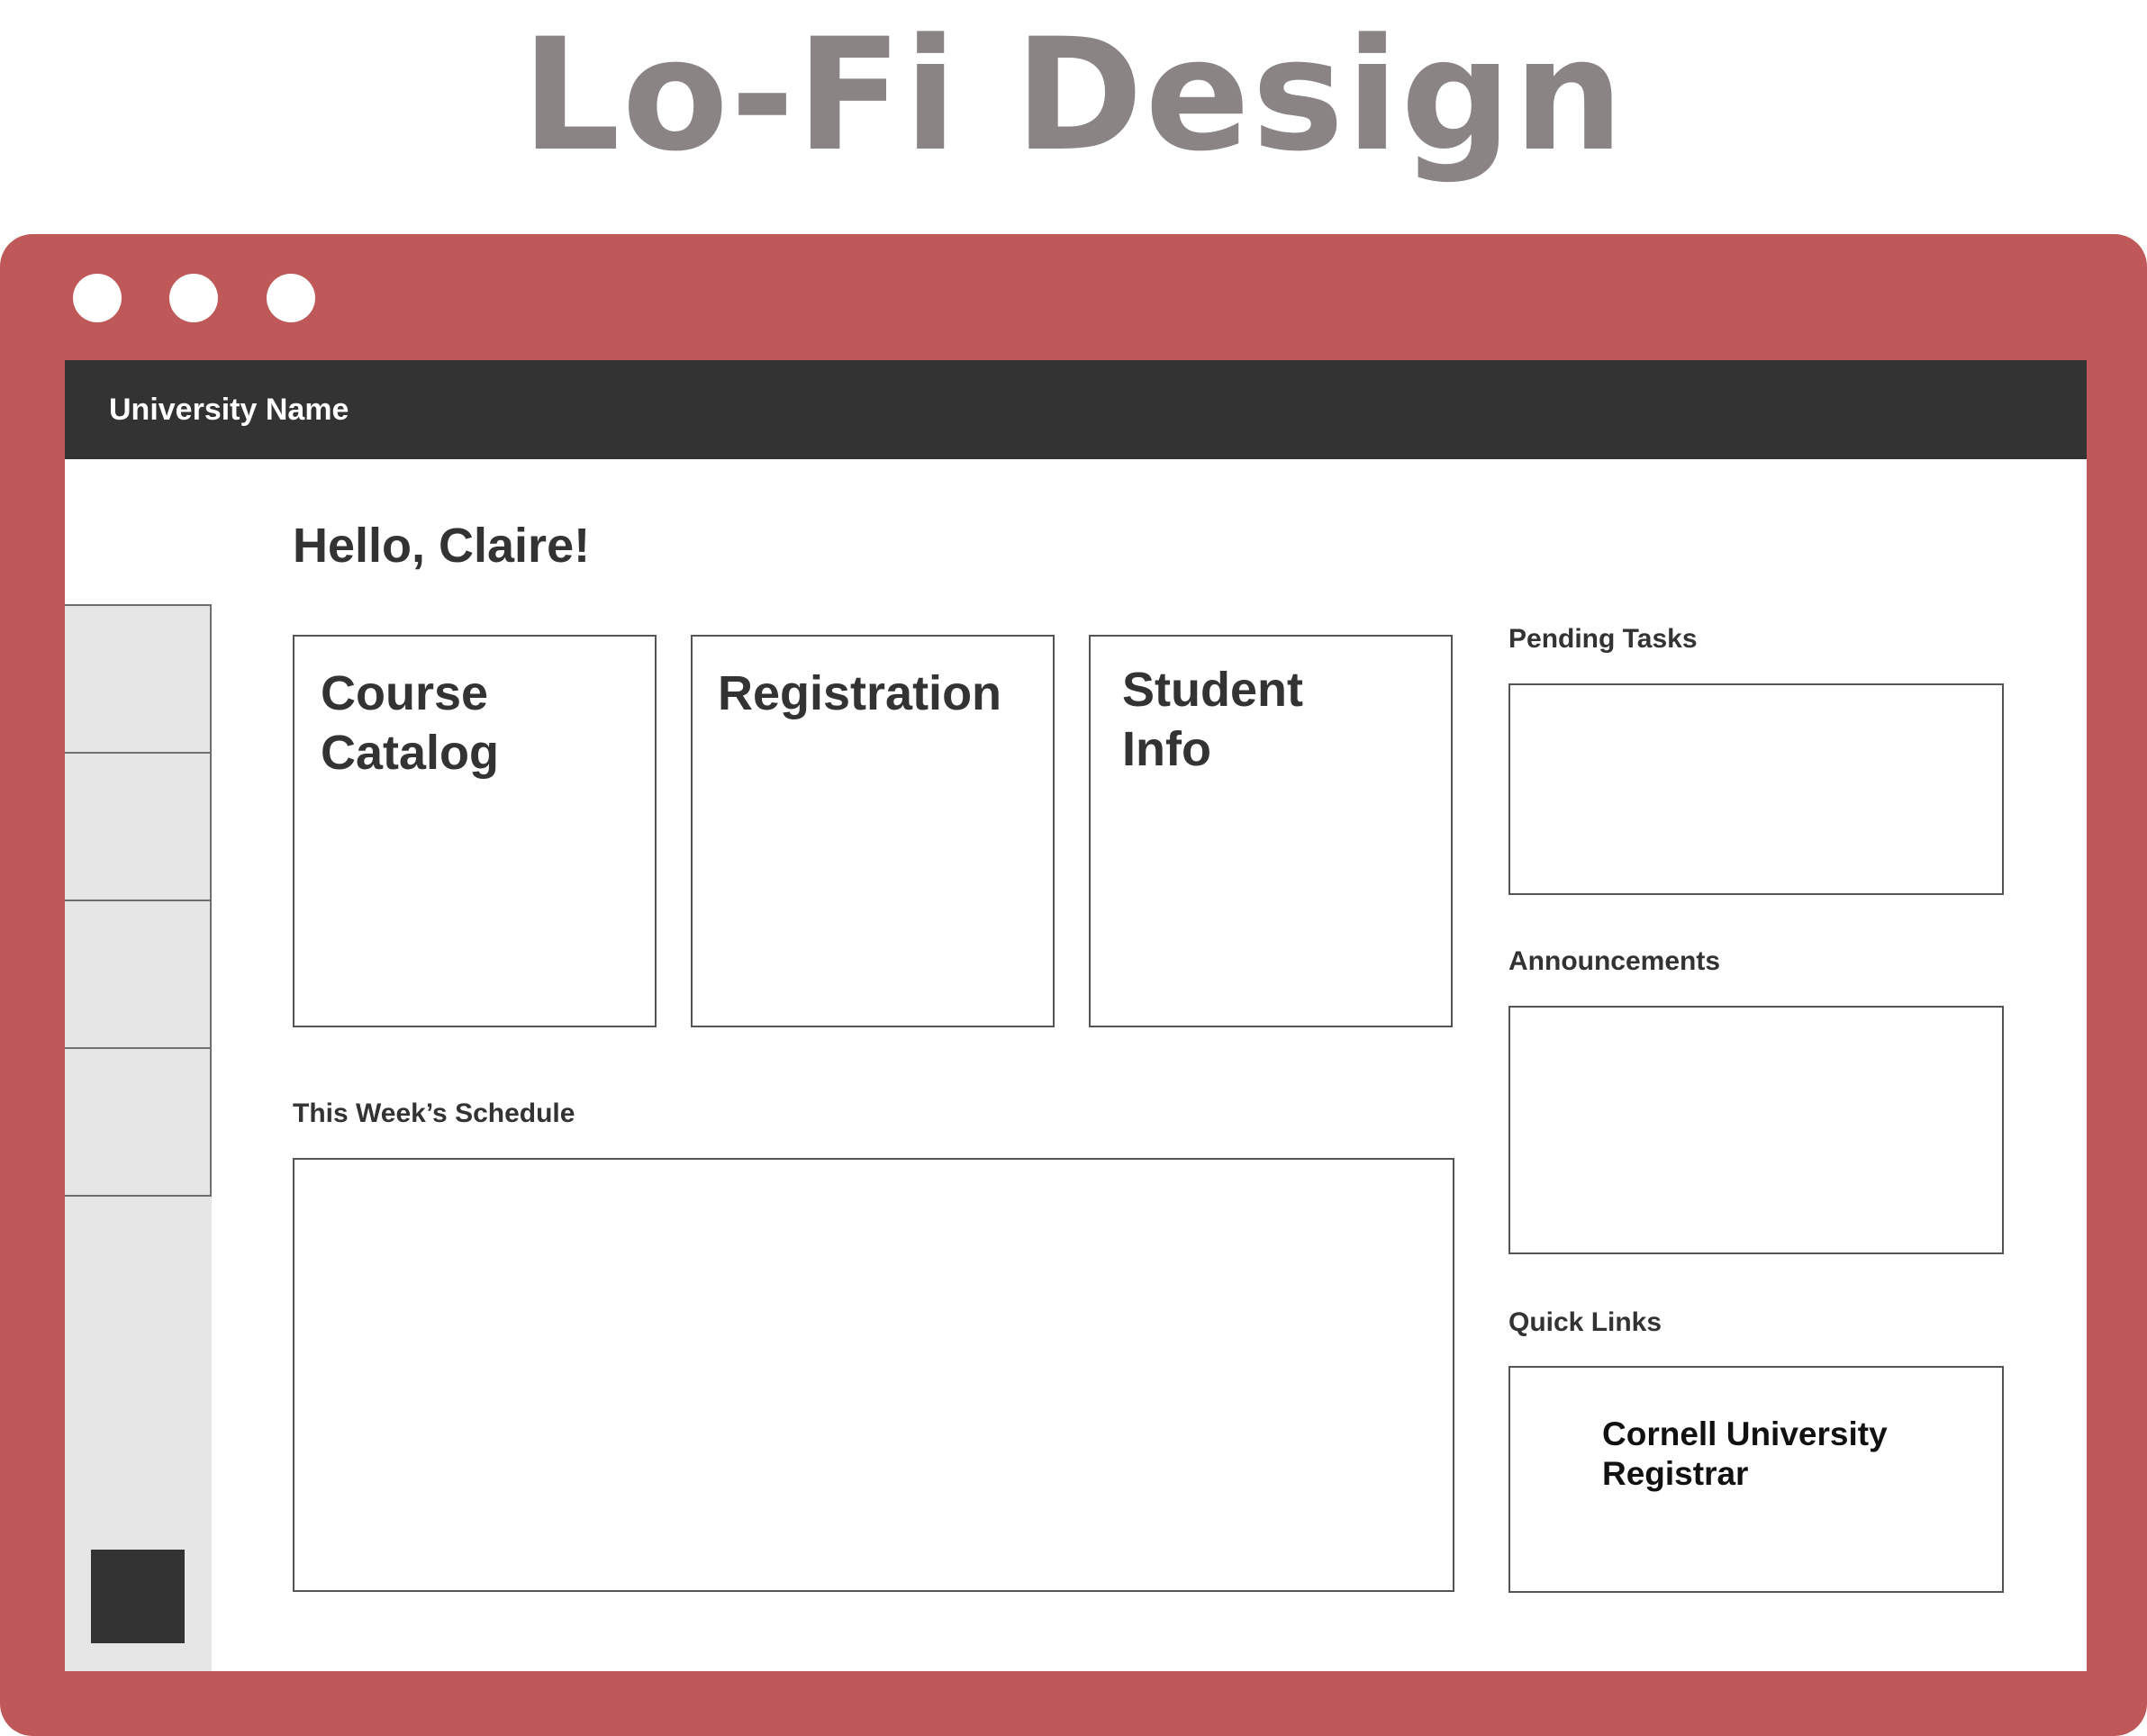 The height and width of the screenshot is (1736, 2147). Describe the element at coordinates (1271, 831) in the screenshot. I see `student-info-card: Student Info` at that location.